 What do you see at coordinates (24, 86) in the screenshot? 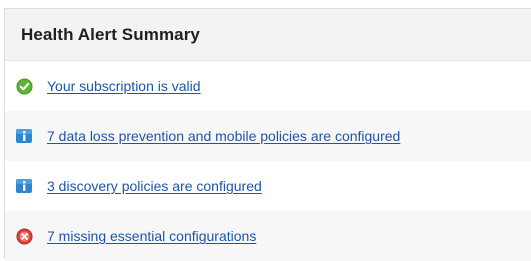
I see `check-circle-icon` at bounding box center [24, 86].